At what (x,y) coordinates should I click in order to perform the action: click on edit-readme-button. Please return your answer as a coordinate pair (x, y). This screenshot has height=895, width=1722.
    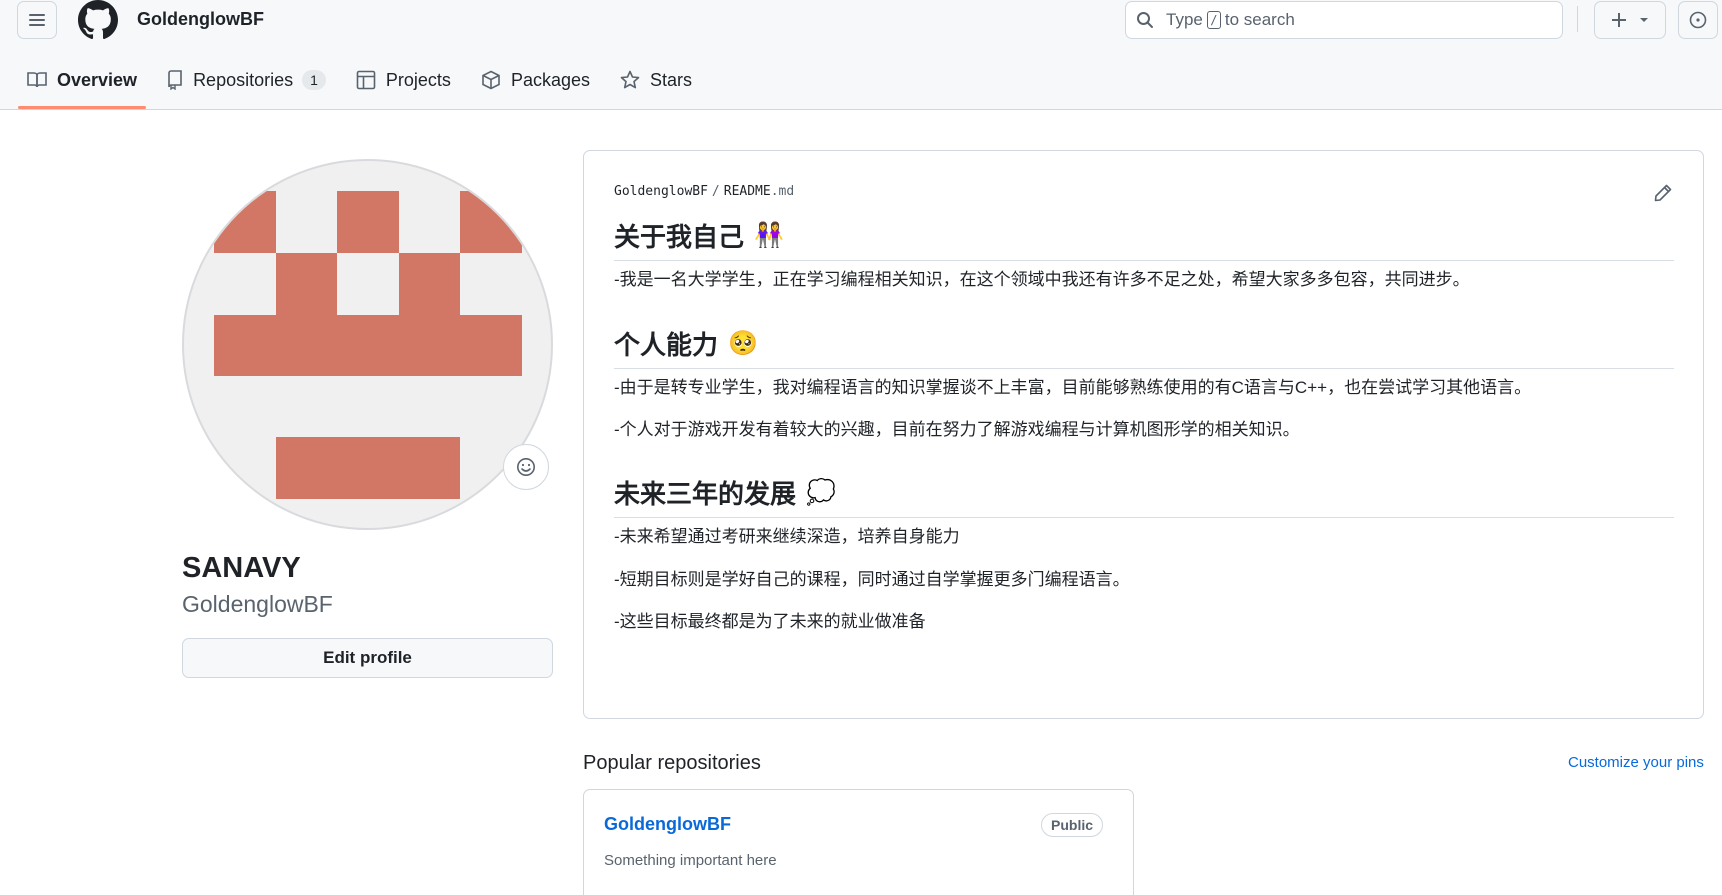
    Looking at the image, I should click on (1663, 195).